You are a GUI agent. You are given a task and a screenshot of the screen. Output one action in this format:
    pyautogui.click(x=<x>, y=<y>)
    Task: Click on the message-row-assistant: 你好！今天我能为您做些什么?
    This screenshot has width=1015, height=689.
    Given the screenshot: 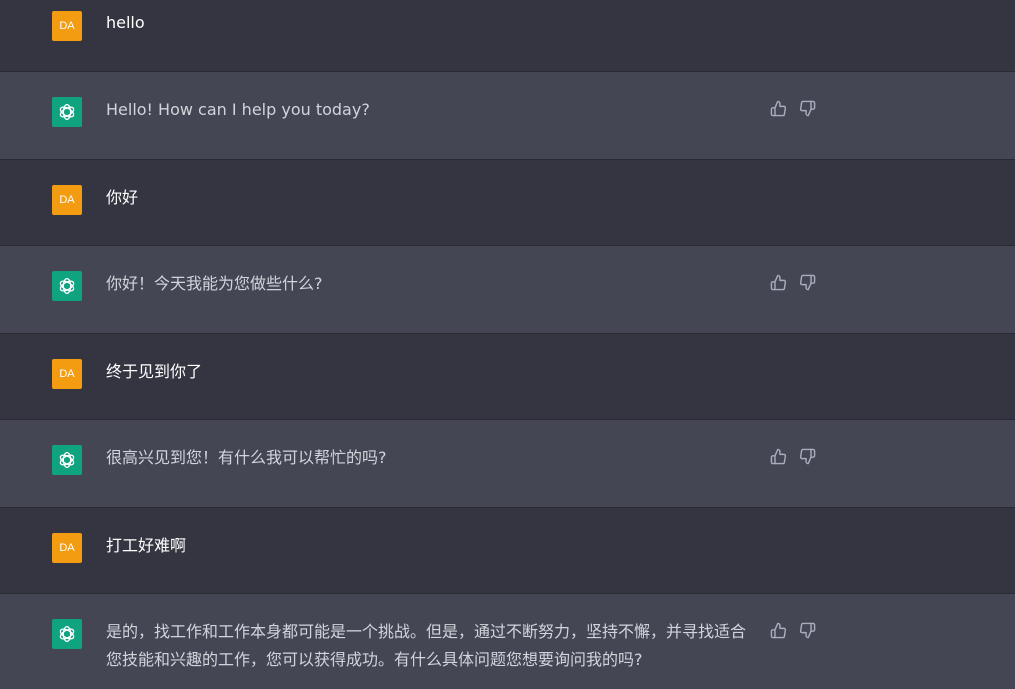 What is the action you would take?
    pyautogui.click(x=507, y=290)
    